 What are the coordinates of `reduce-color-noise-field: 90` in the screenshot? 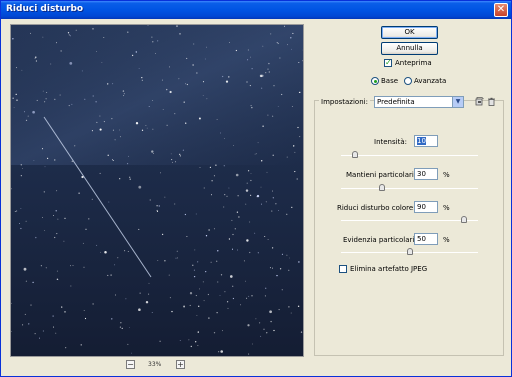 It's located at (426, 207).